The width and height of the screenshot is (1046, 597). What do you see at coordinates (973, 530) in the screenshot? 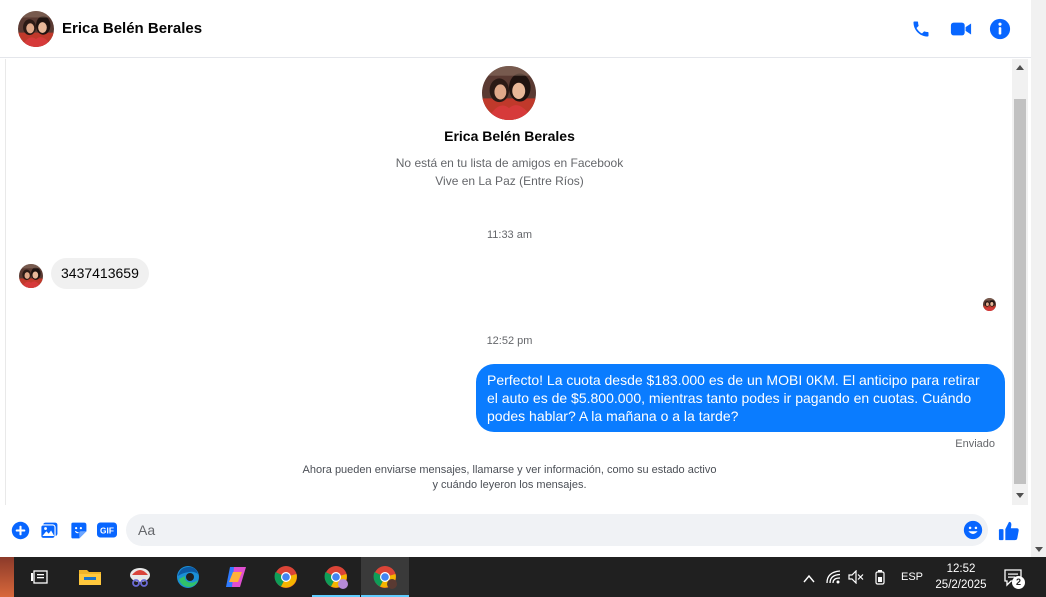
I see `emoji-icon` at bounding box center [973, 530].